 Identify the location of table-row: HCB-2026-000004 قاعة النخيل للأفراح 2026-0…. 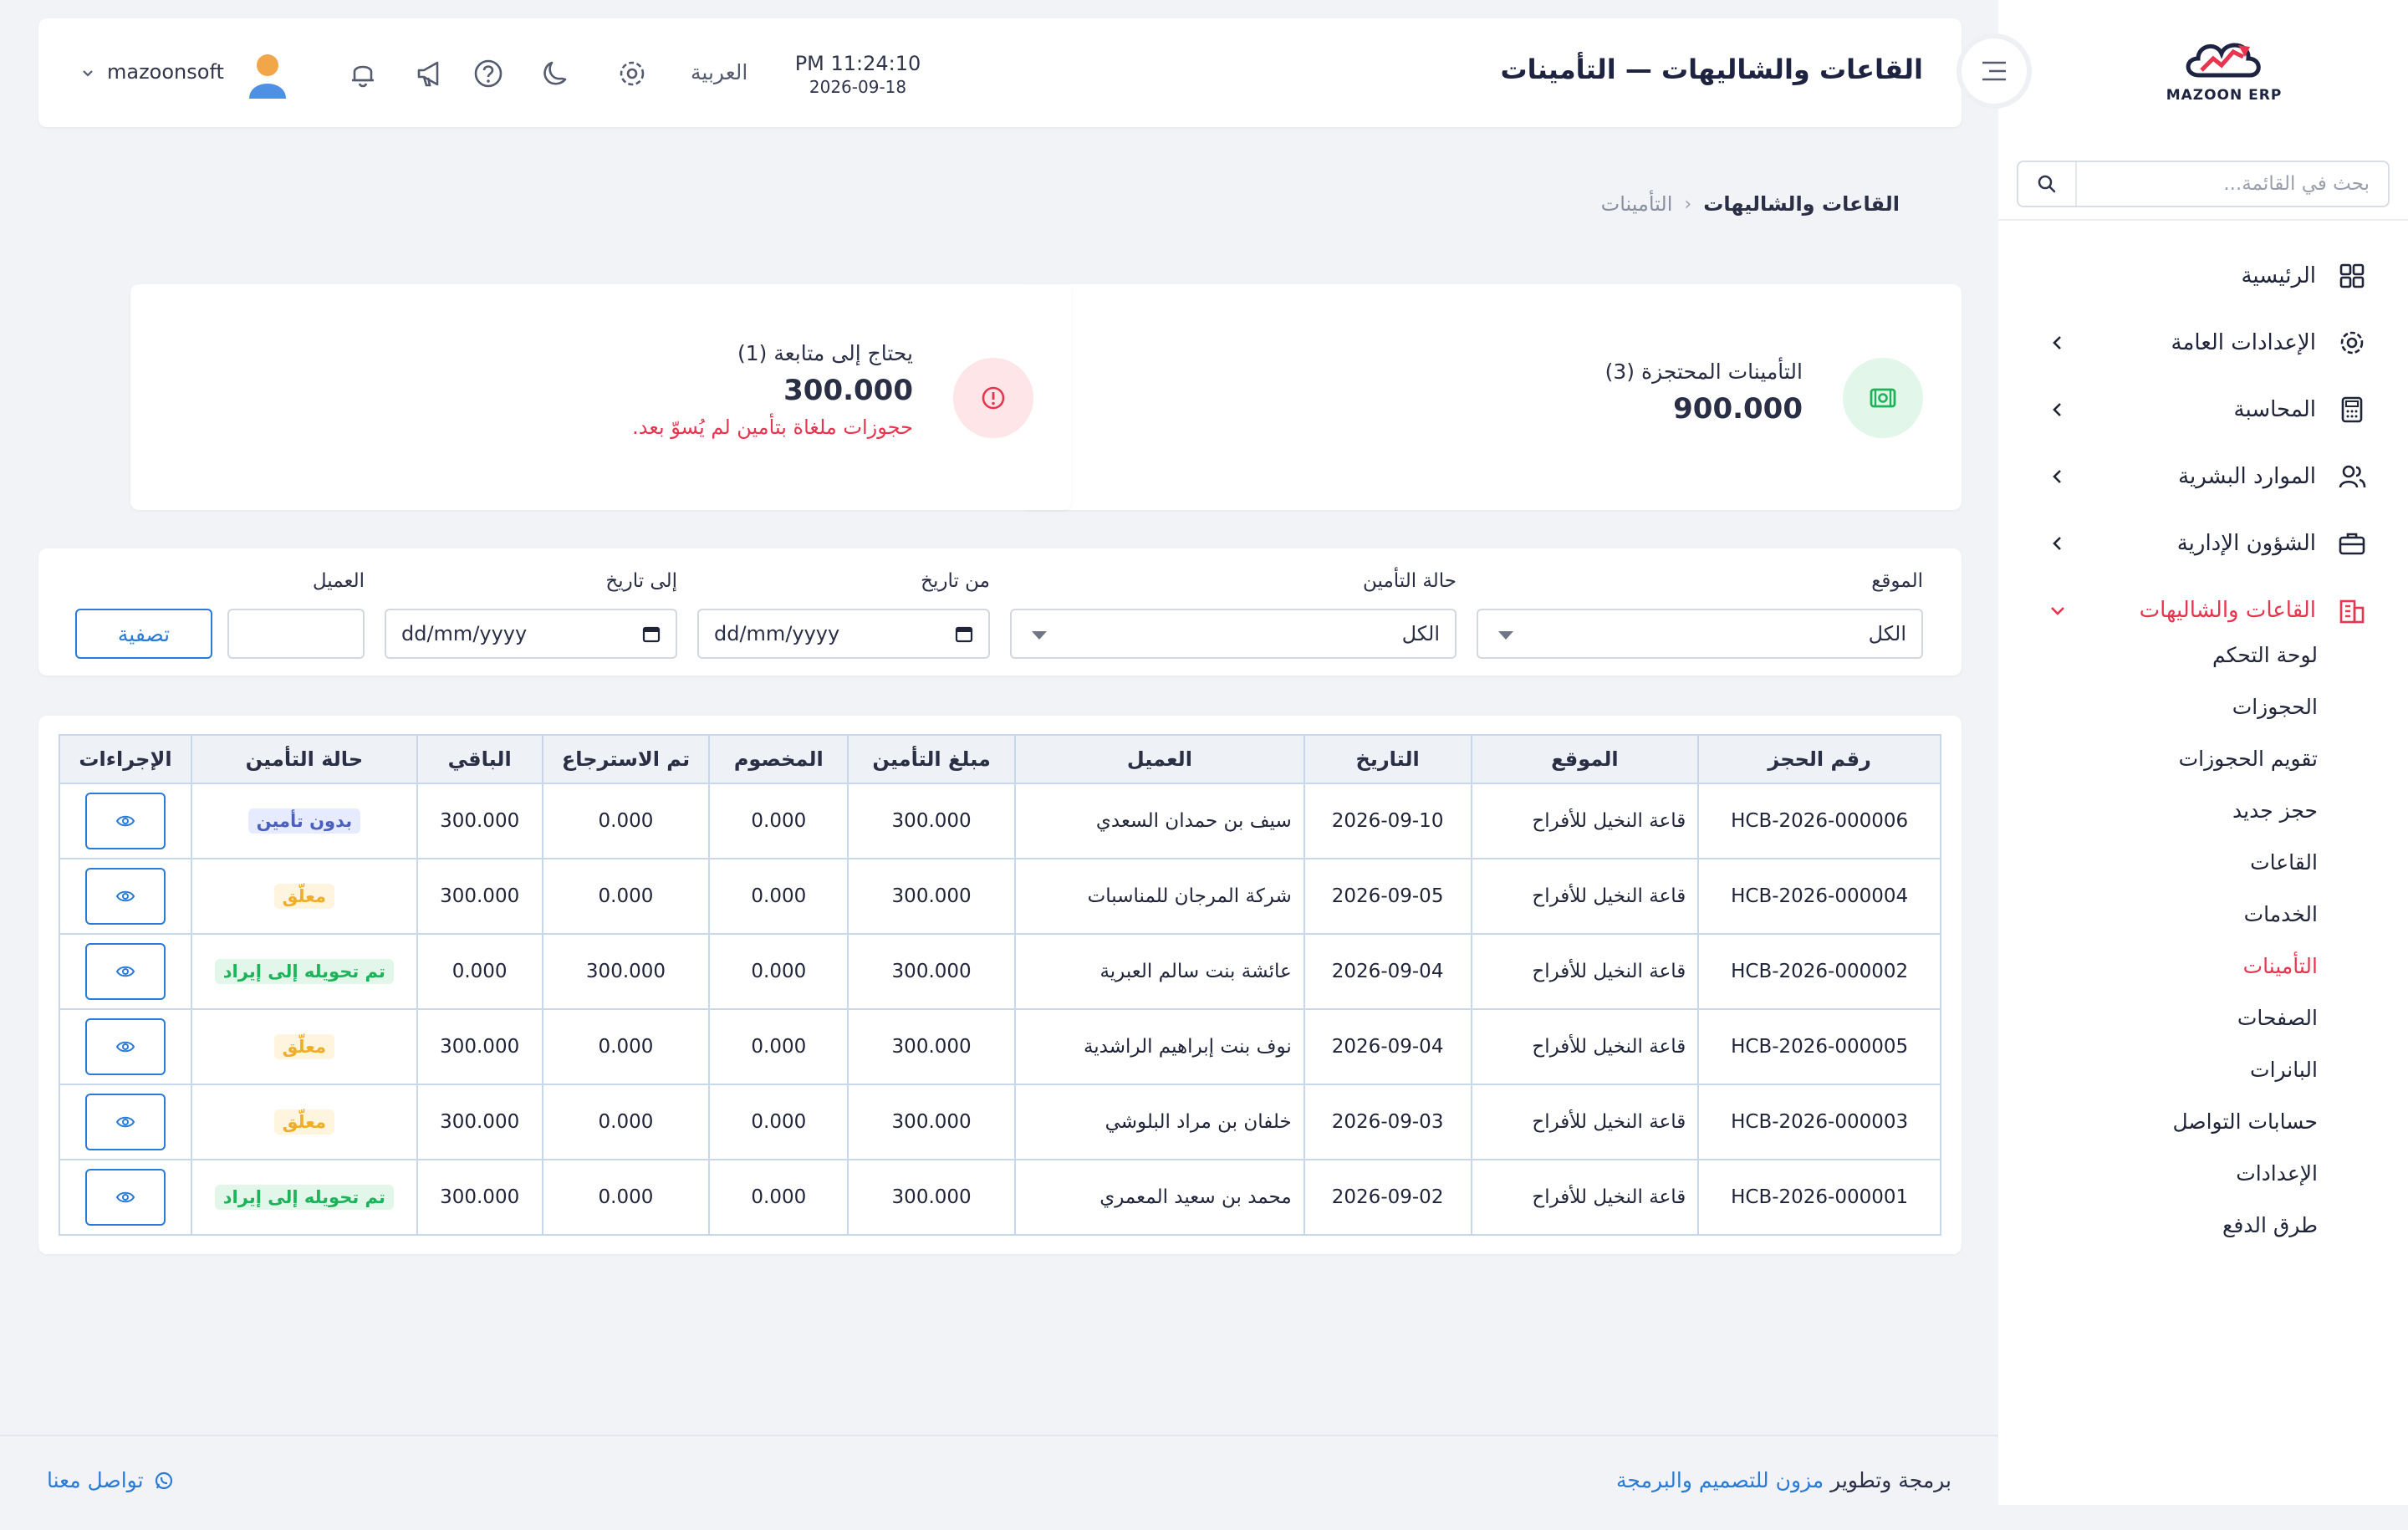
(1000, 896).